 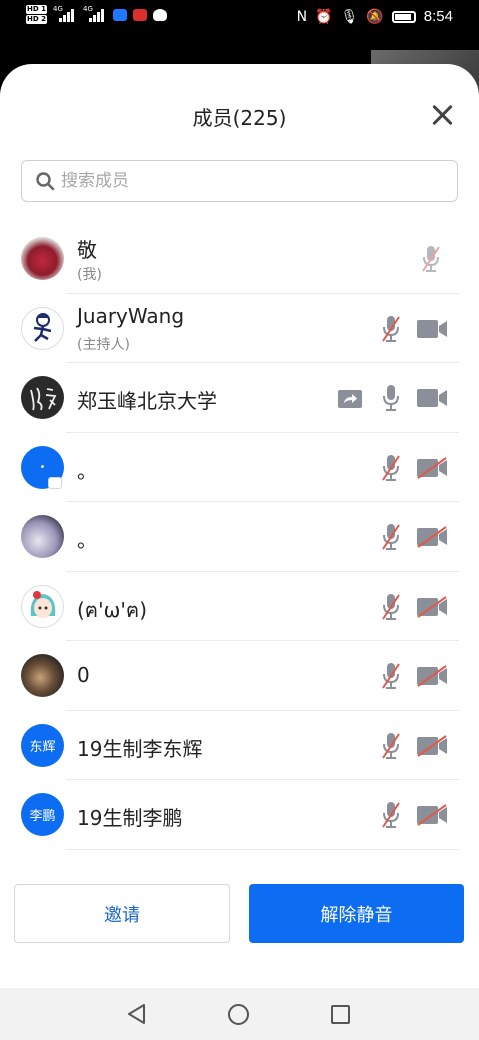 I want to click on member-row: 敬 (我), so click(x=239, y=259).